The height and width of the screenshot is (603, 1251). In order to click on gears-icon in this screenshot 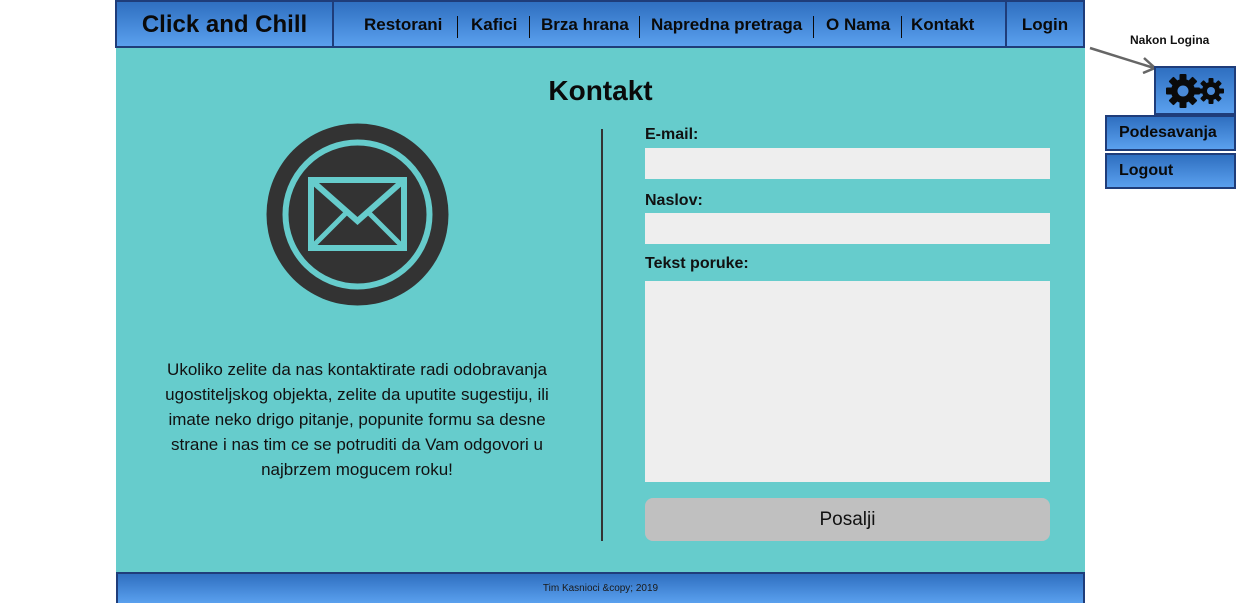, I will do `click(1195, 91)`.